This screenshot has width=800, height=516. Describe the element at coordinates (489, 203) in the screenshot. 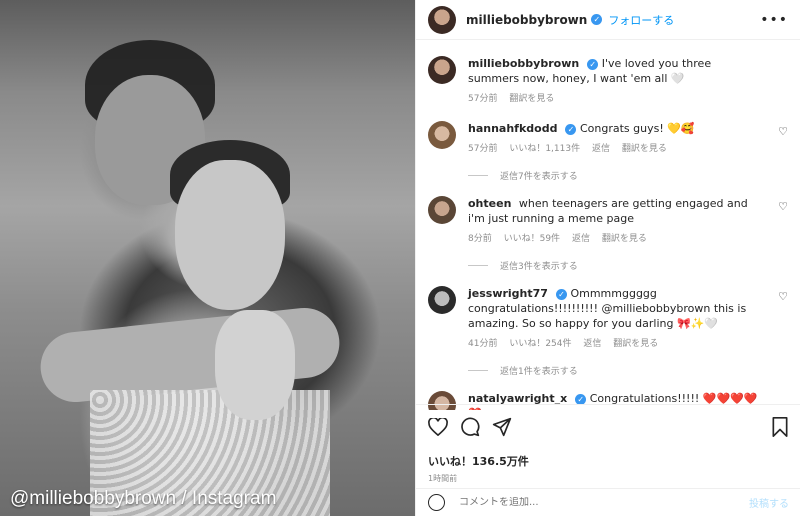

I see `comment-username: ohteen` at that location.